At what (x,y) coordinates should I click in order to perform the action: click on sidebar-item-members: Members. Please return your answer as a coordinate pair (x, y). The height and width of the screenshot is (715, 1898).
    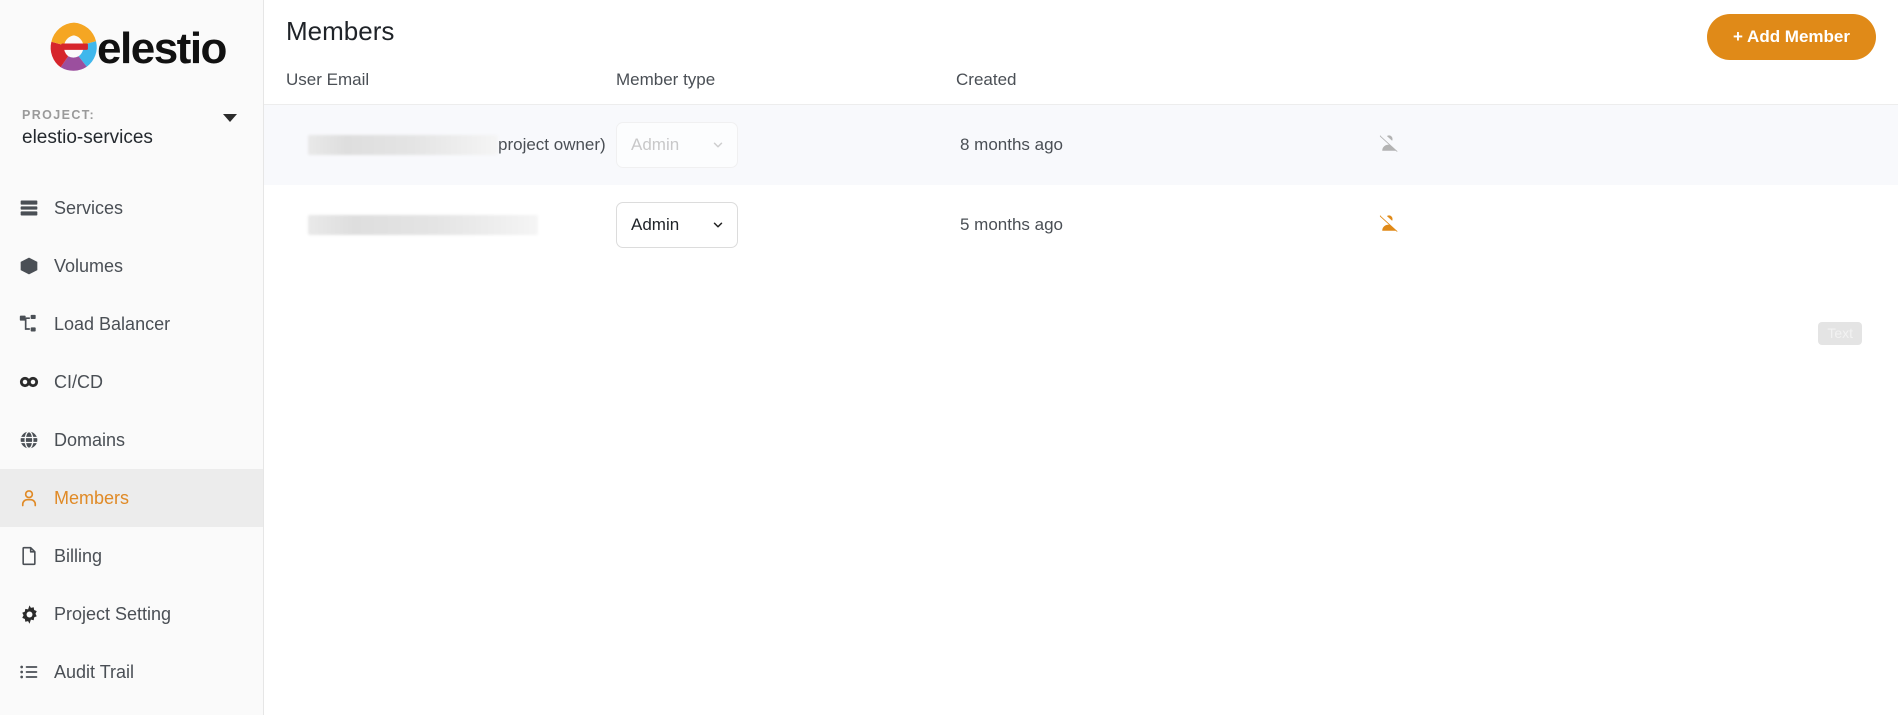
    Looking at the image, I should click on (131, 498).